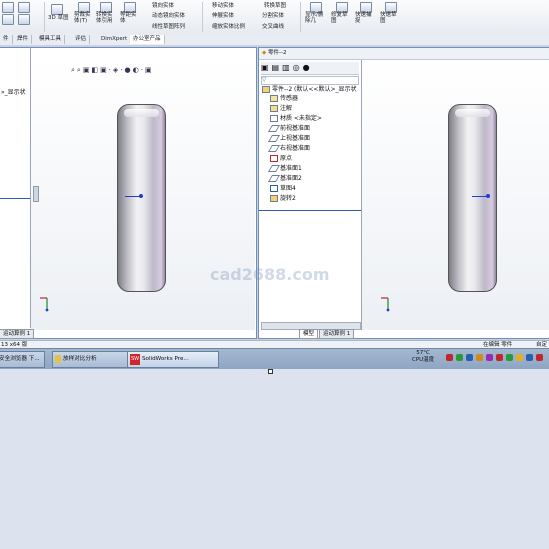 The width and height of the screenshot is (549, 549). I want to click on ribbon-stretch-entities: 伸展实体, so click(223, 16).